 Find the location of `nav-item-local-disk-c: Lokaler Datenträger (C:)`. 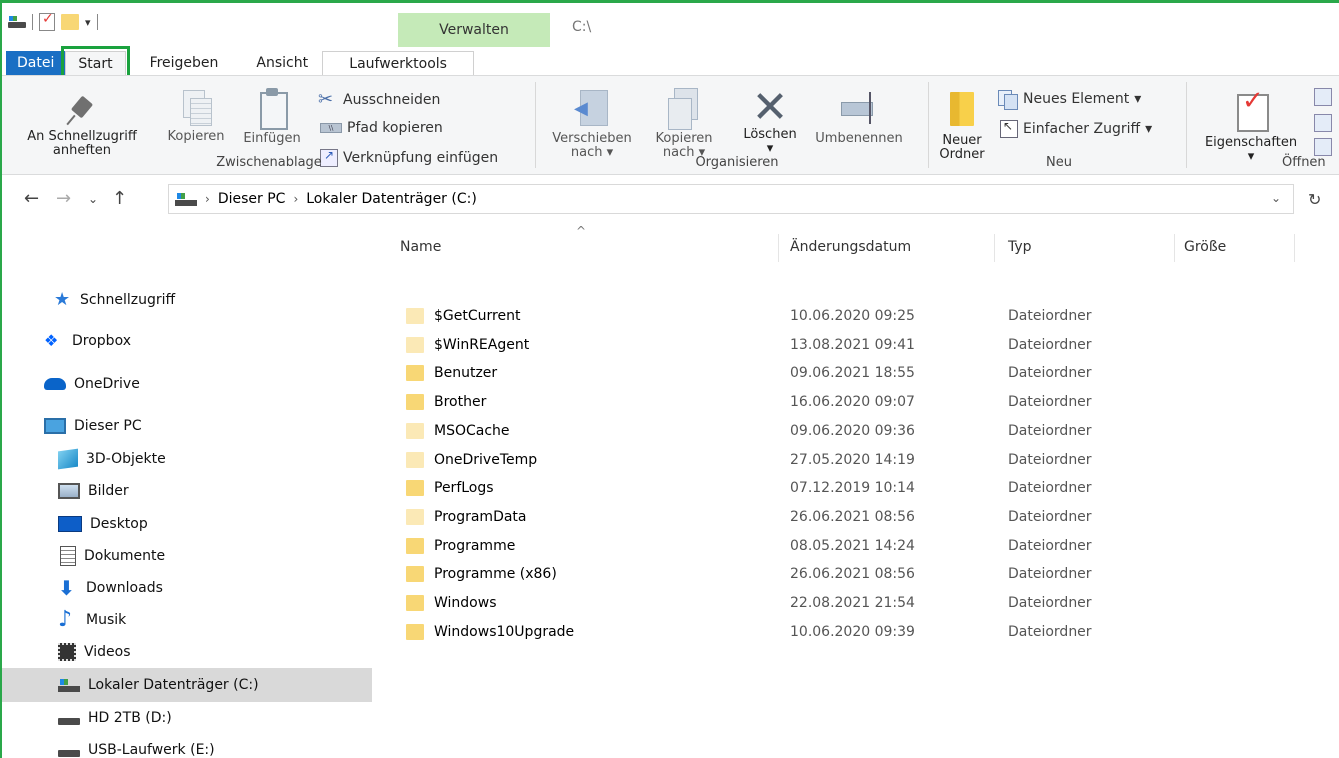

nav-item-local-disk-c: Lokaler Datenträger (C:) is located at coordinates (187, 685).